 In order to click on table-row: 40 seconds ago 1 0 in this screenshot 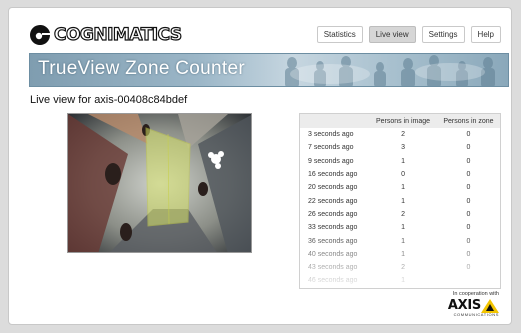, I will do `click(400, 254)`.